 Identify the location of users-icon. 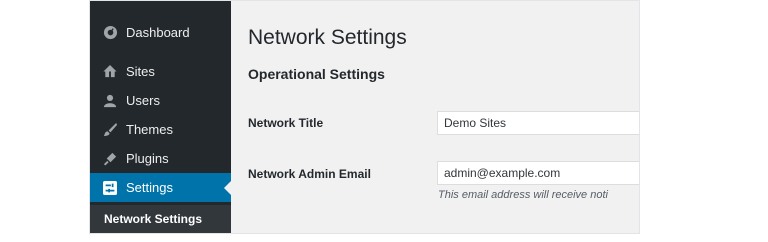
(110, 101).